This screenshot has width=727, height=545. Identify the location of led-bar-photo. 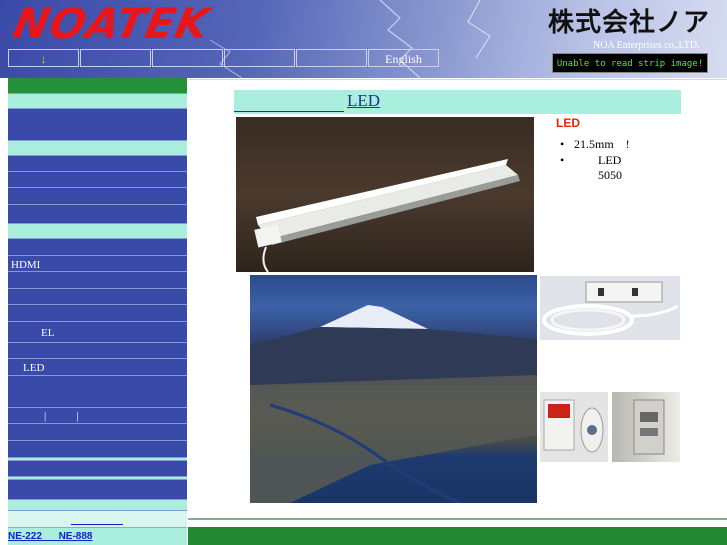
(385, 194).